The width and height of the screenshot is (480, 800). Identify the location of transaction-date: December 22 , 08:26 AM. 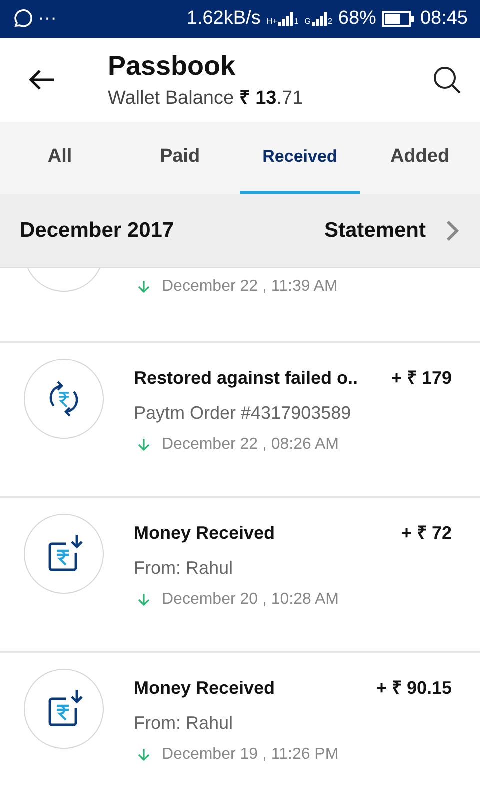
(250, 445).